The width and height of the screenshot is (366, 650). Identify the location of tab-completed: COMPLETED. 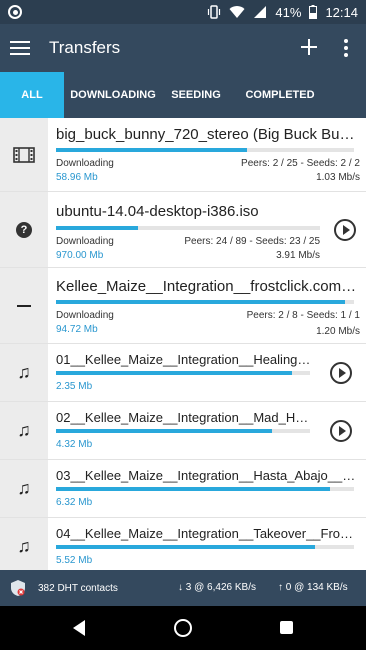
(280, 95).